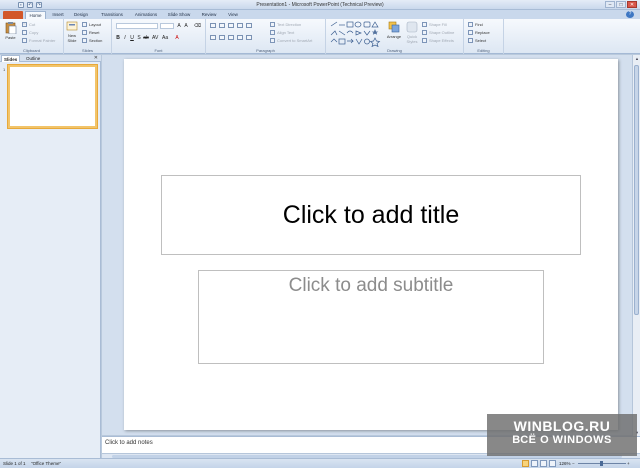 The width and height of the screenshot is (640, 468). What do you see at coordinates (543, 463) in the screenshot?
I see `reading-view-icon` at bounding box center [543, 463].